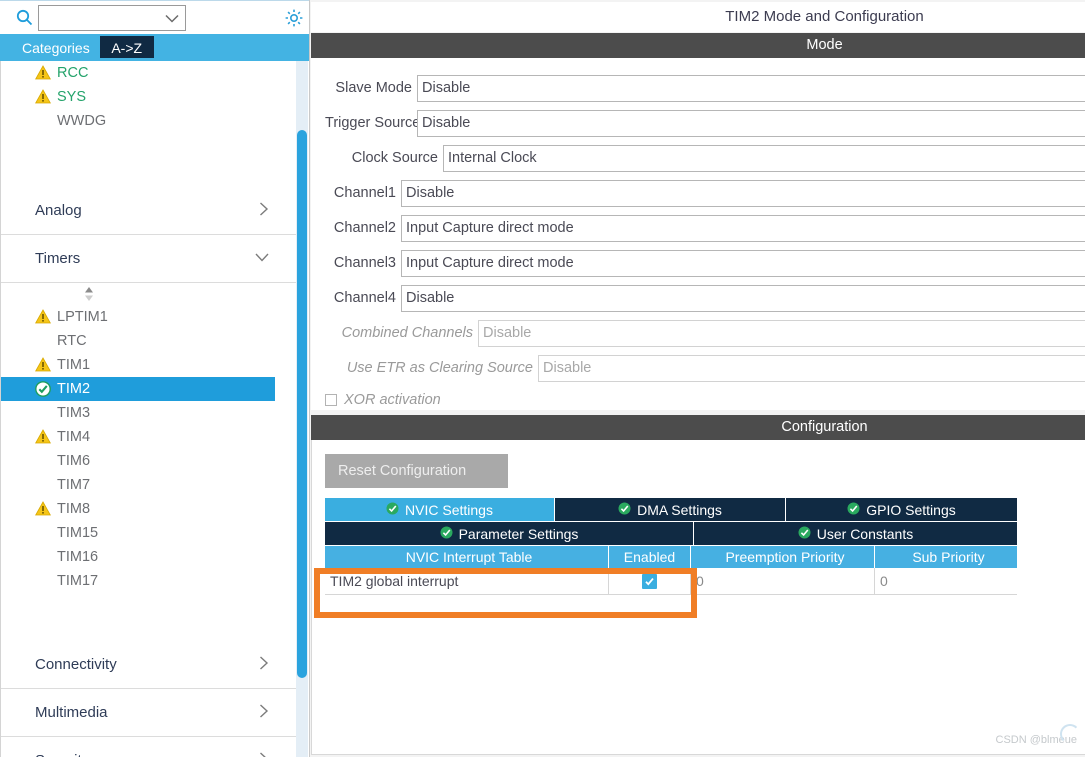 The image size is (1085, 757). Describe the element at coordinates (148, 365) in the screenshot. I see `tree-item-tim1: TIM1` at that location.